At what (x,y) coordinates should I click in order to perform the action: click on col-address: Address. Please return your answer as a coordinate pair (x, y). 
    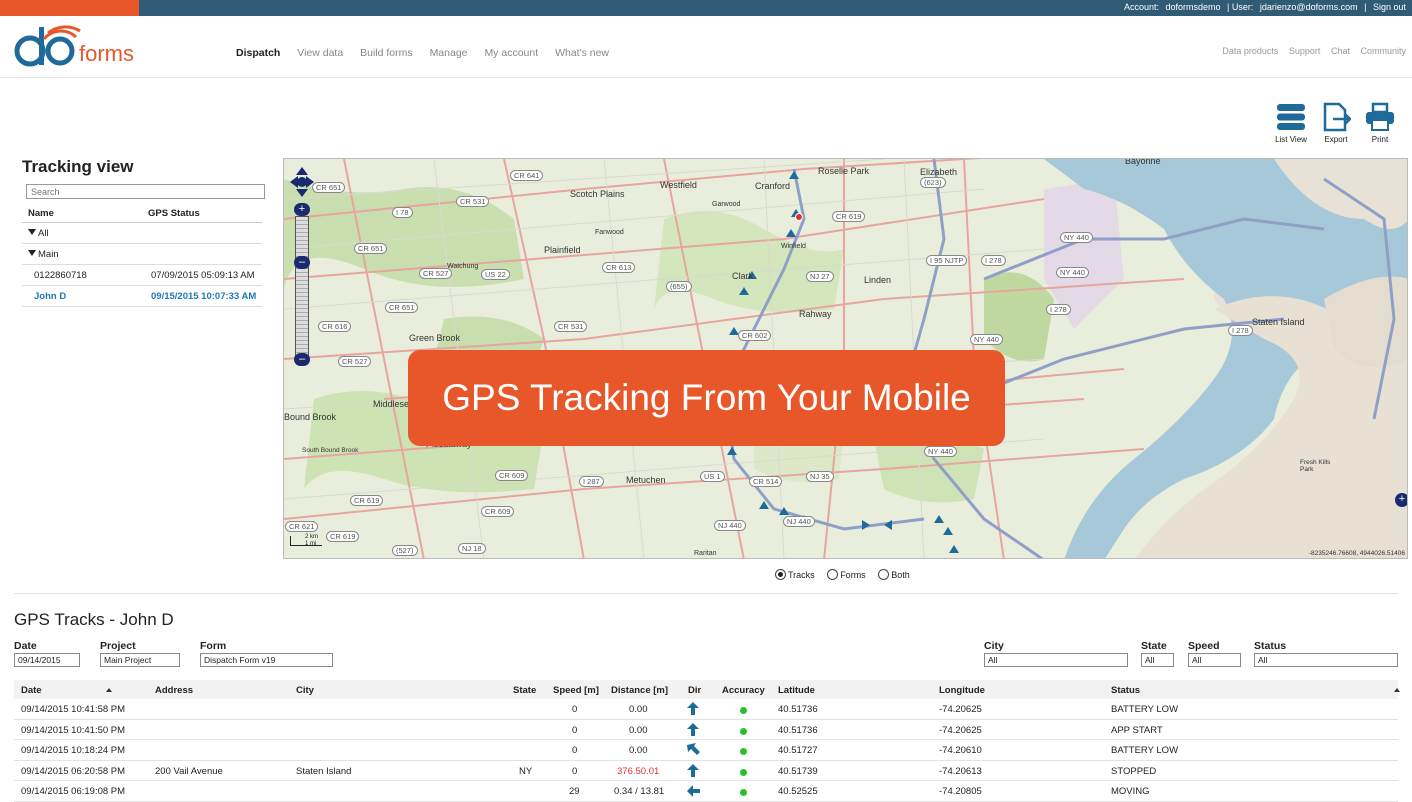
    Looking at the image, I should click on (174, 690).